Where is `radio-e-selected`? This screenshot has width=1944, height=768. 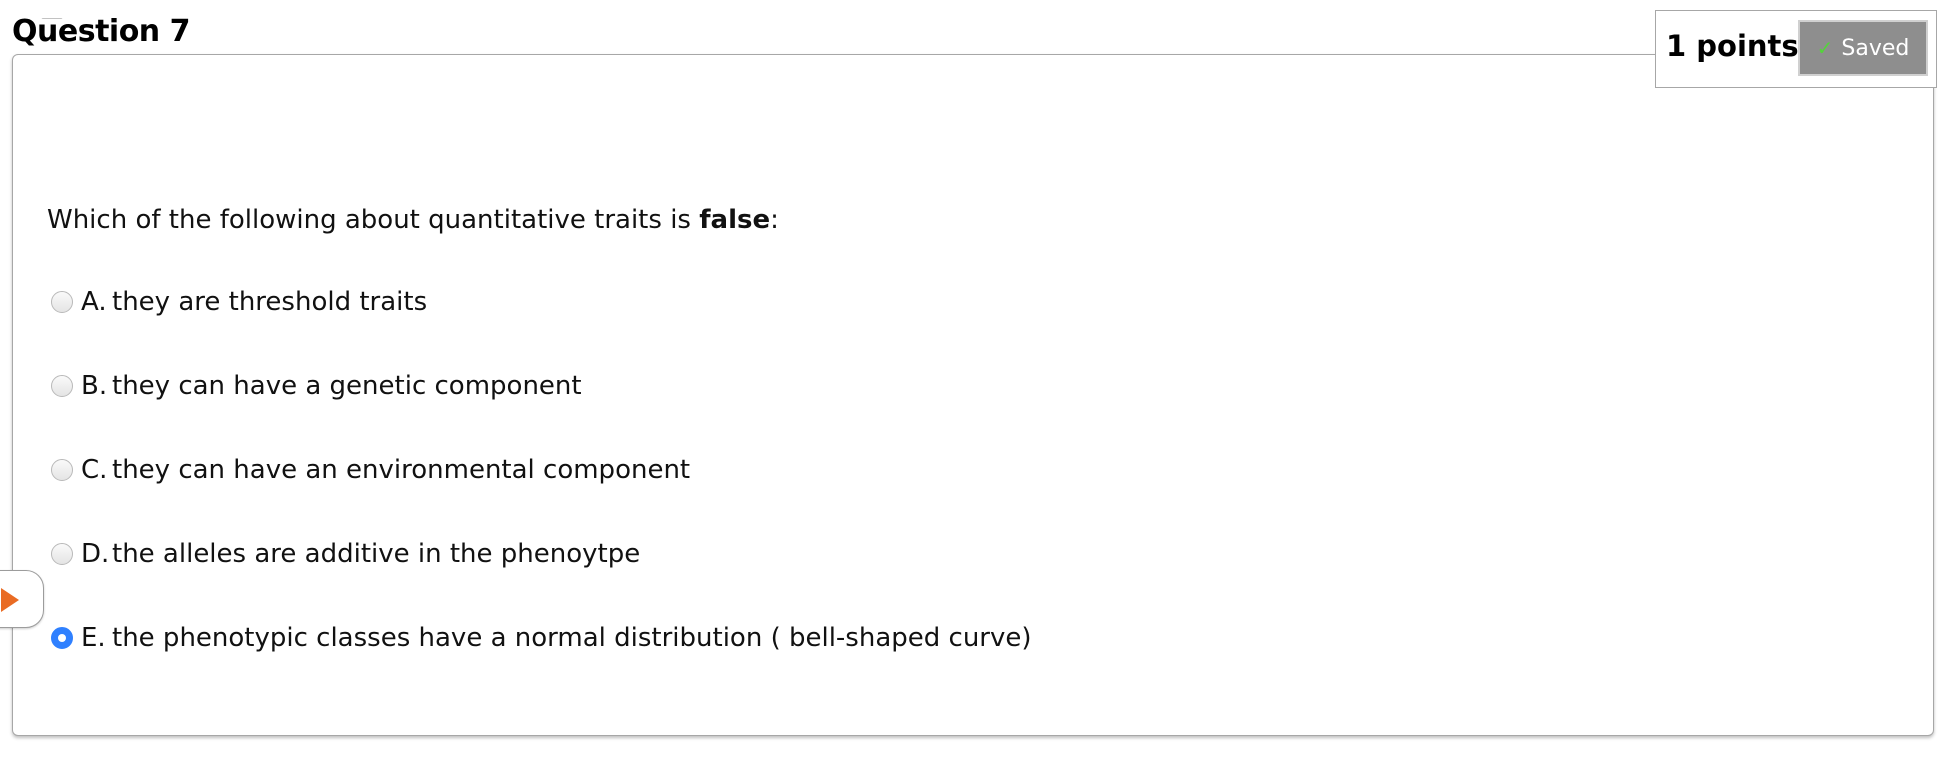
radio-e-selected is located at coordinates (62, 638).